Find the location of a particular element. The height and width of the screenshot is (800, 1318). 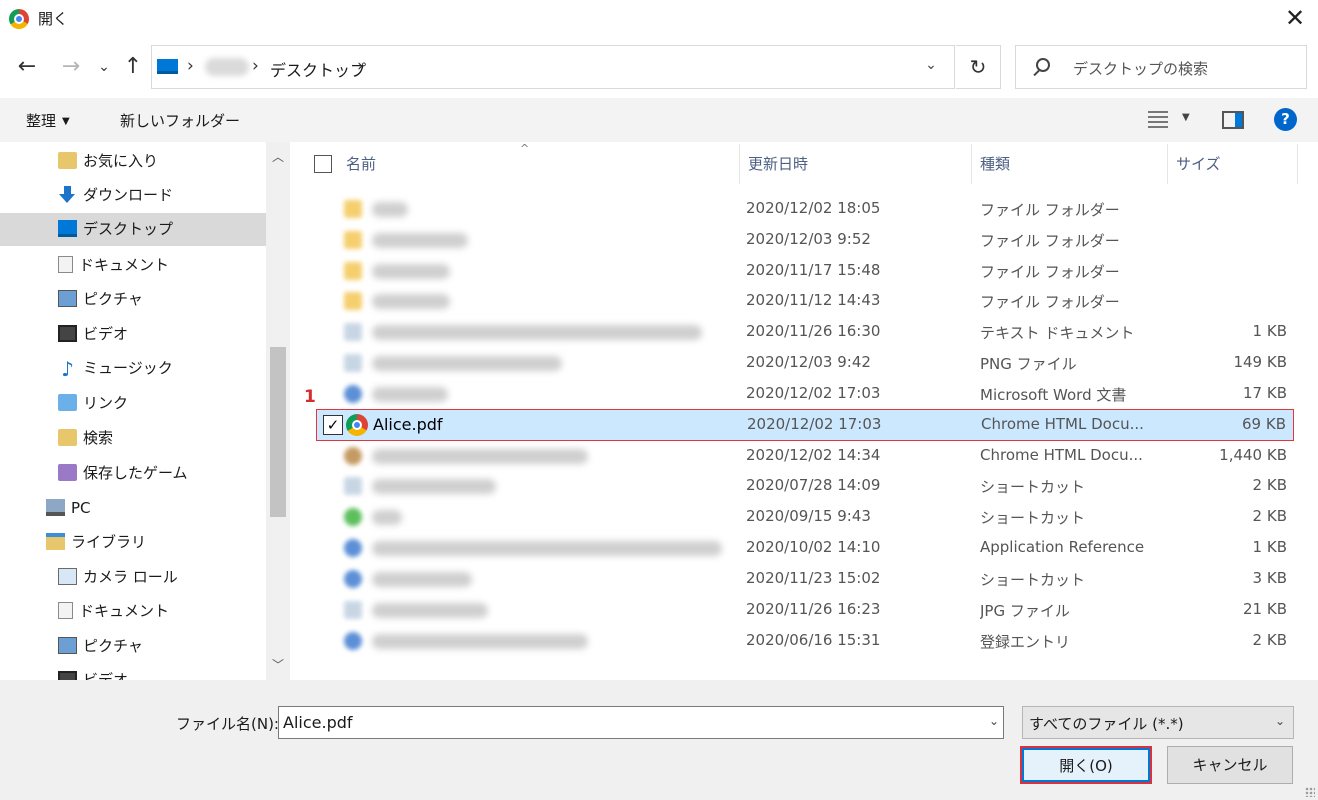

sidebar-item-label: ドキュメント is located at coordinates (124, 265).